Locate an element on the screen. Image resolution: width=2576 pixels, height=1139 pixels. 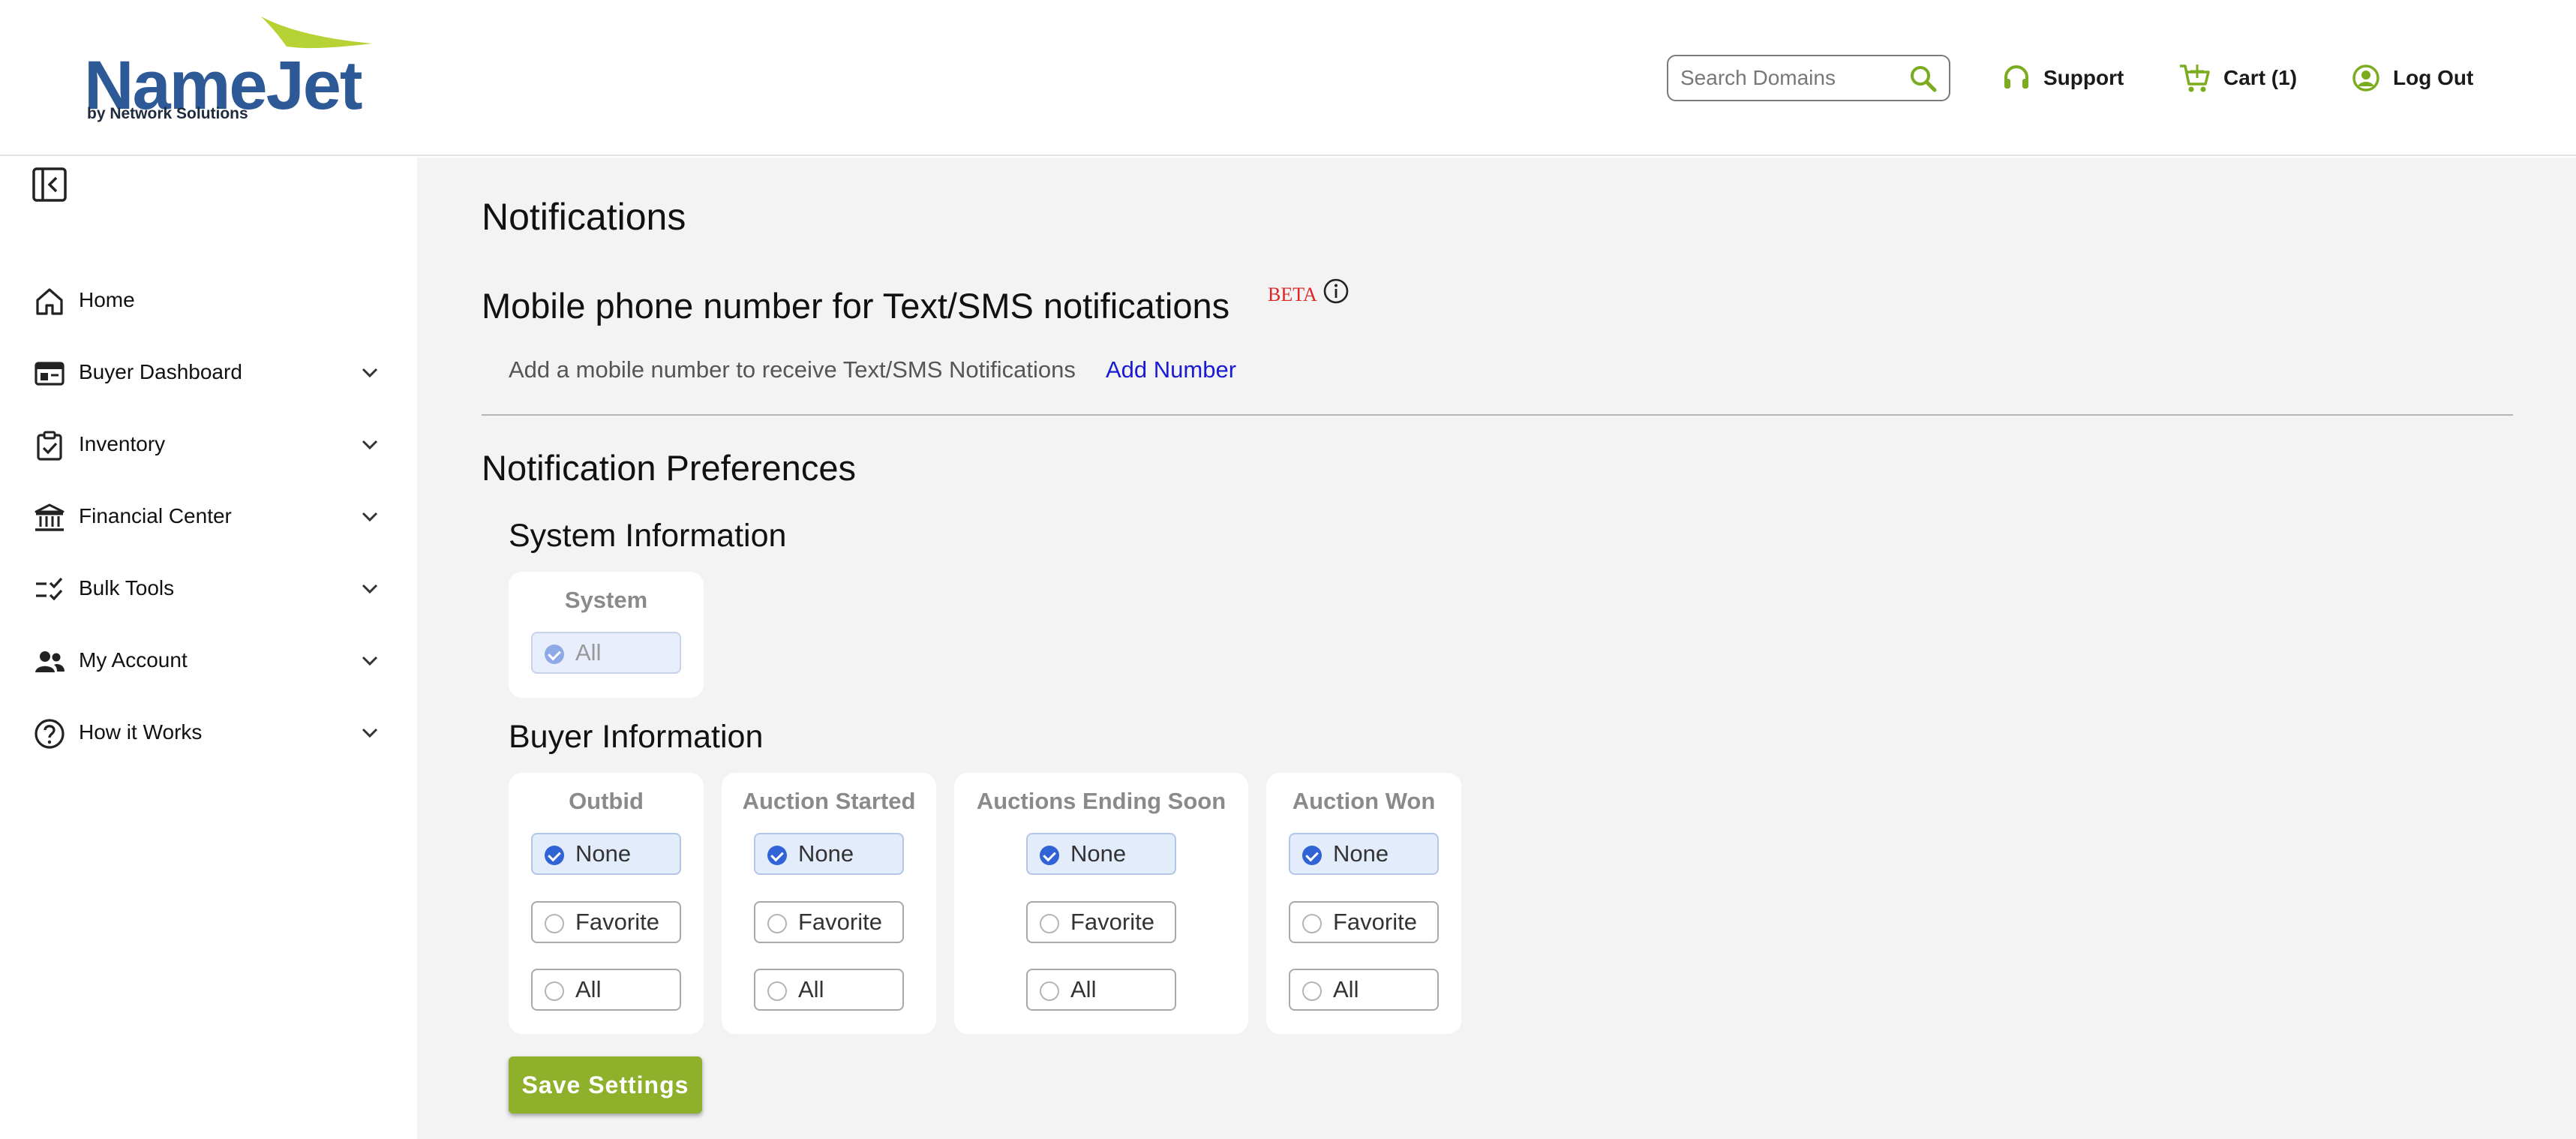
support-link: Support is located at coordinates (2062, 78).